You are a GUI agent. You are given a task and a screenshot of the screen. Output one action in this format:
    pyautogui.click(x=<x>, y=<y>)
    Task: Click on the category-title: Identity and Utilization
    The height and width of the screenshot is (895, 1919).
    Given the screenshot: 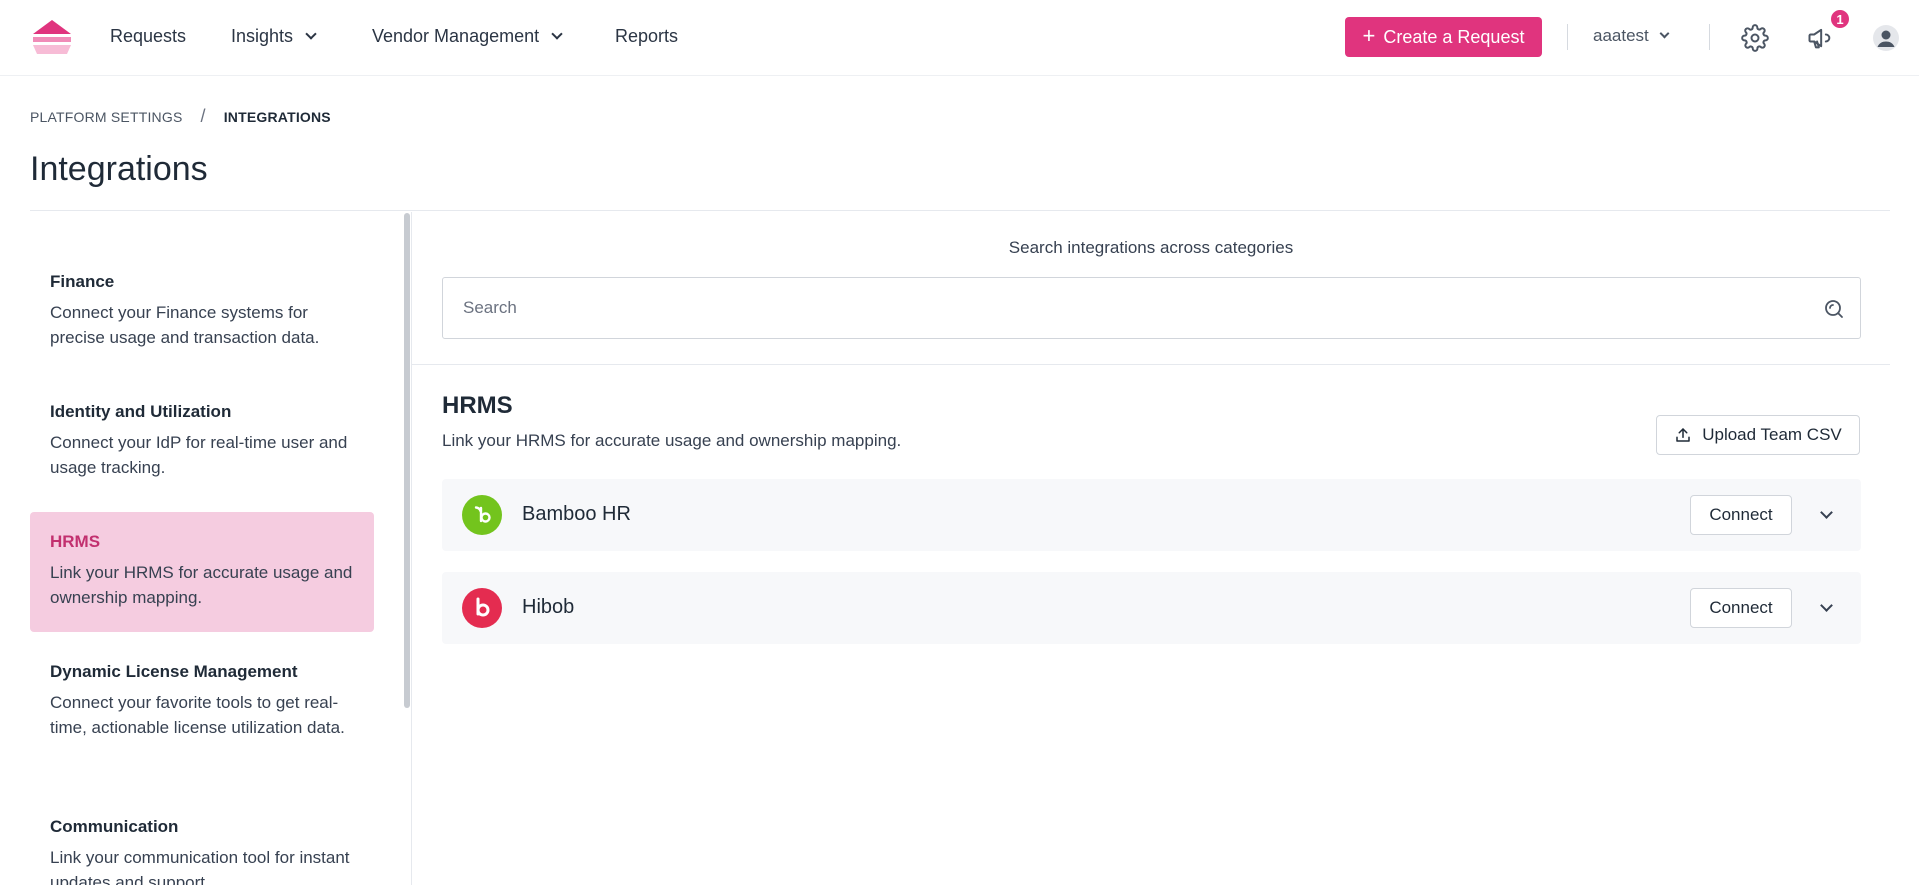 What is the action you would take?
    pyautogui.click(x=141, y=411)
    